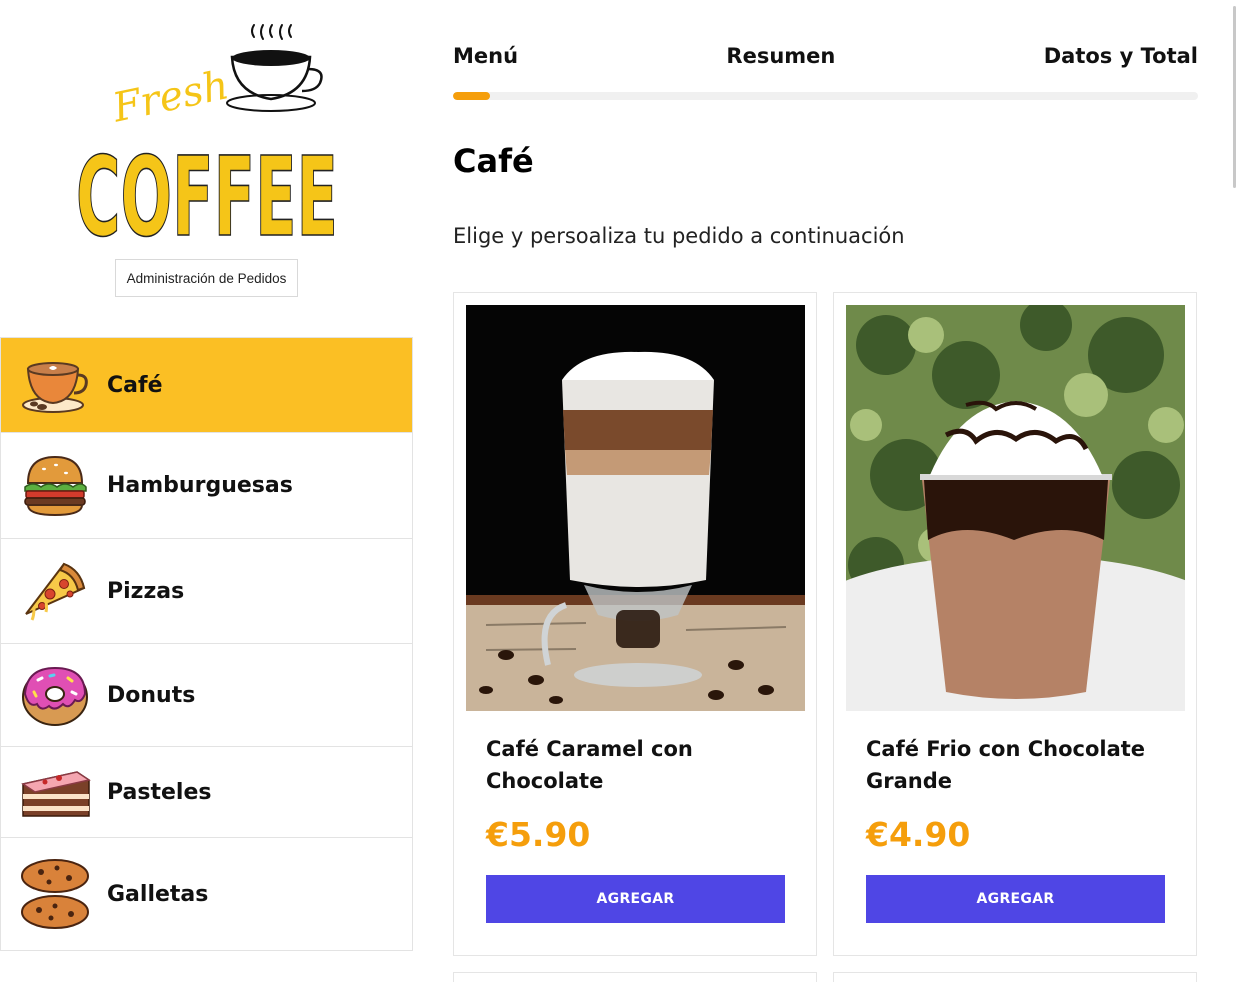 The height and width of the screenshot is (982, 1238). What do you see at coordinates (206, 695) in the screenshot?
I see `category-item-donuts: Donuts` at bounding box center [206, 695].